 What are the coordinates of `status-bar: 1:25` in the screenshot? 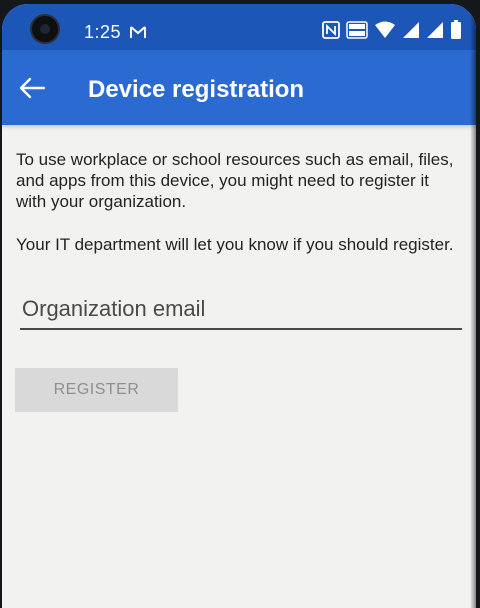 It's located at (239, 27).